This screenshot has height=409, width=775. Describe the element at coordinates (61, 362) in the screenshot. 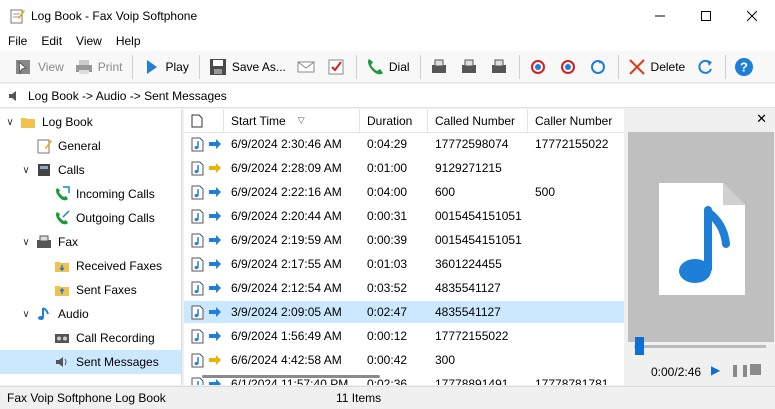

I see `speaker-icon` at that location.